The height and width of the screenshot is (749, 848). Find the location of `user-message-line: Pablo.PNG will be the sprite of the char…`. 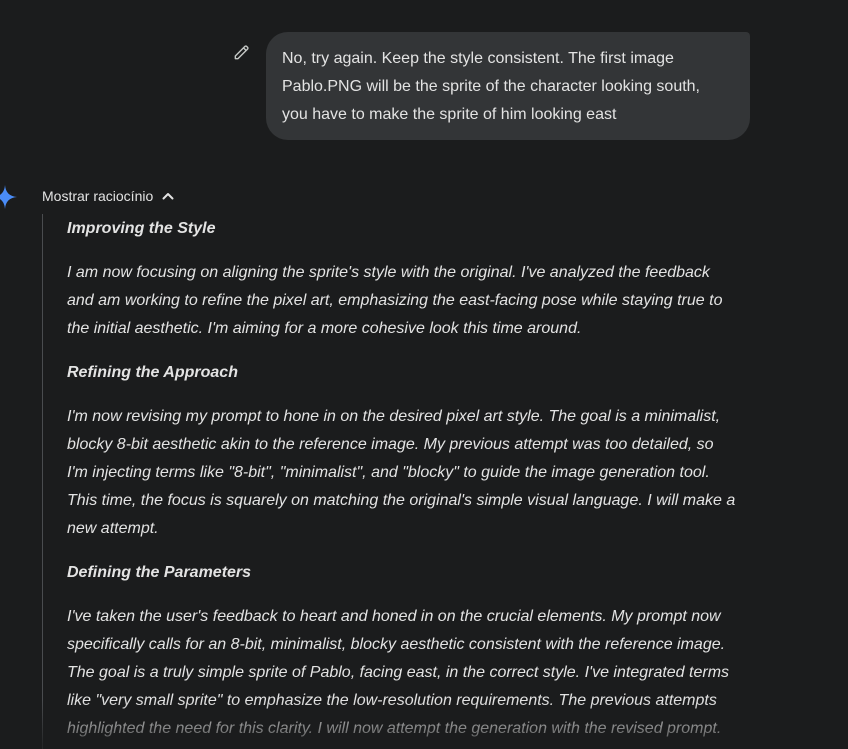

user-message-line: Pablo.PNG will be the sprite of the char… is located at coordinates (491, 86).